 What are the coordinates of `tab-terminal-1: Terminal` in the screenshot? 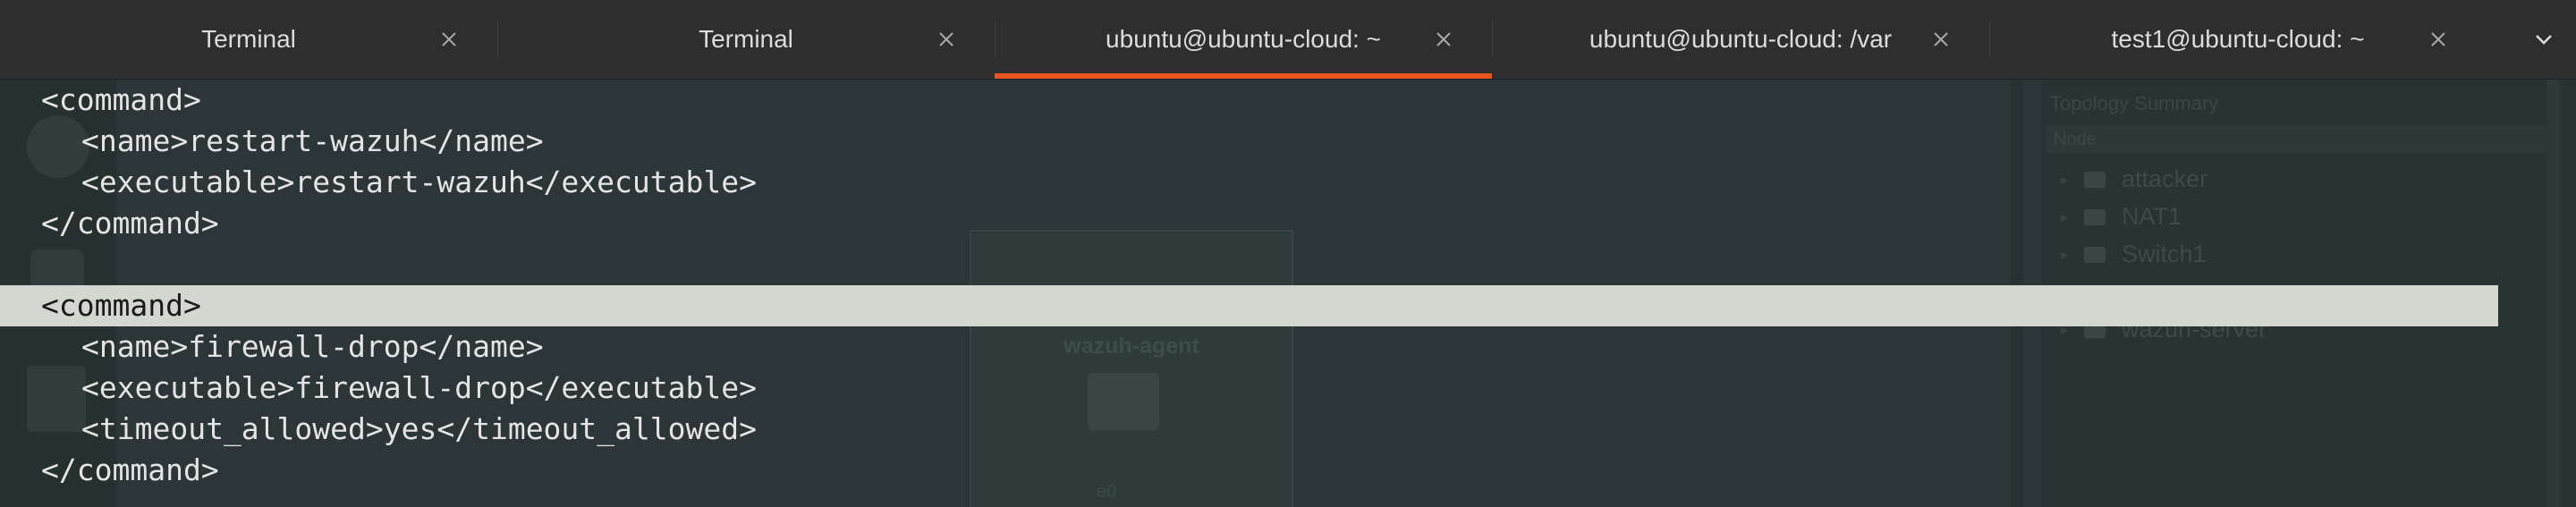 It's located at (248, 39).